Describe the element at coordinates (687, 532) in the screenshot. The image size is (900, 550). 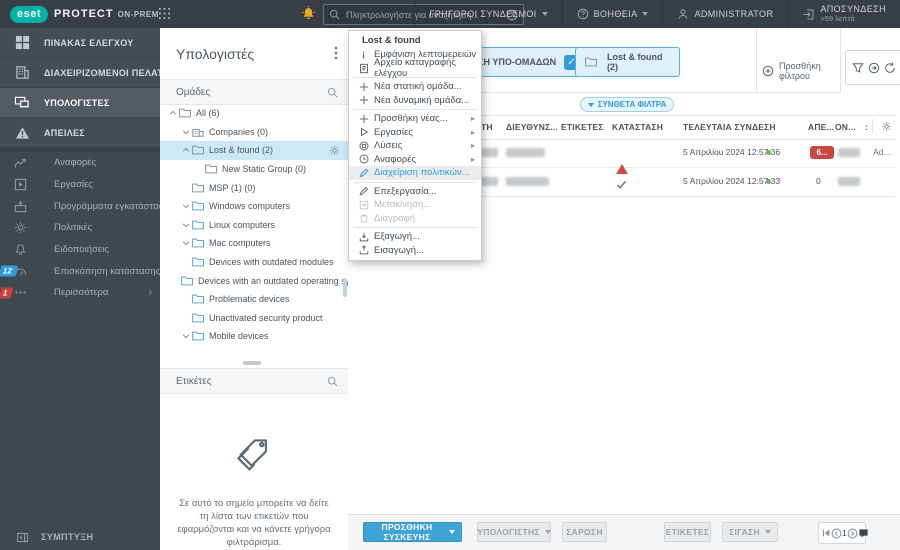
I see `tags-button: ΕΤΙΚΕΤΕΣ` at that location.